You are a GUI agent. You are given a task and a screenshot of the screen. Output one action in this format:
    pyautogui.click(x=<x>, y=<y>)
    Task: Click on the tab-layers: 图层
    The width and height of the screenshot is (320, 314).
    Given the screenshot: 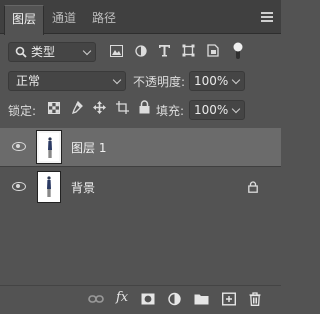 What is the action you would take?
    pyautogui.click(x=24, y=20)
    